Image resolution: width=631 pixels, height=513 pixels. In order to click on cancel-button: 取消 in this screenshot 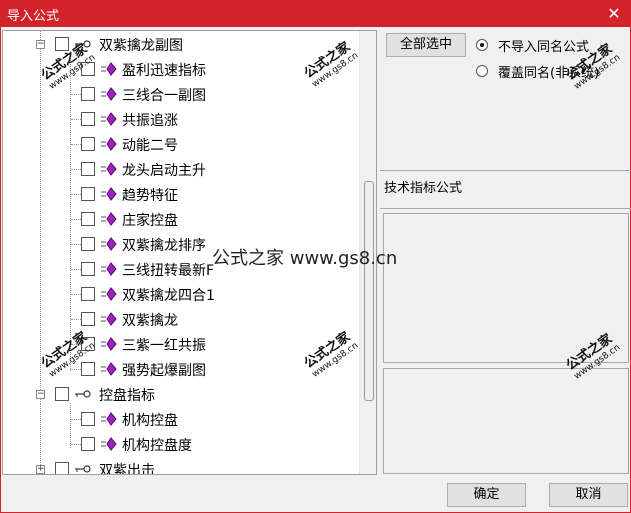, I will do `click(588, 495)`.